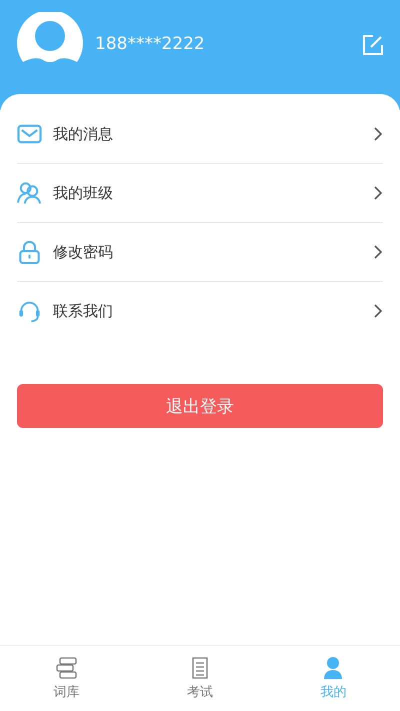 Image resolution: width=400 pixels, height=711 pixels. What do you see at coordinates (29, 134) in the screenshot?
I see `envelope-icon` at bounding box center [29, 134].